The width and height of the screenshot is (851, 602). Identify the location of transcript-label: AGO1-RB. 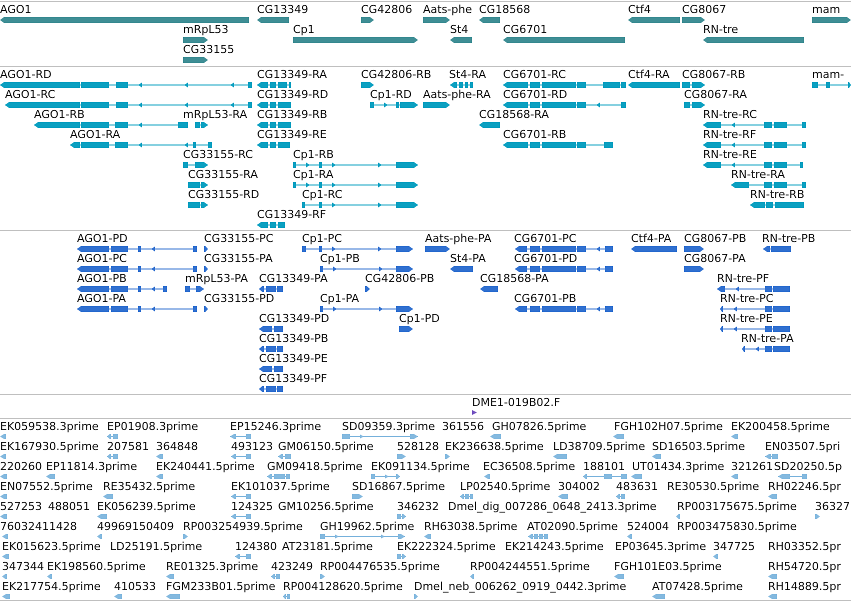
(59, 114).